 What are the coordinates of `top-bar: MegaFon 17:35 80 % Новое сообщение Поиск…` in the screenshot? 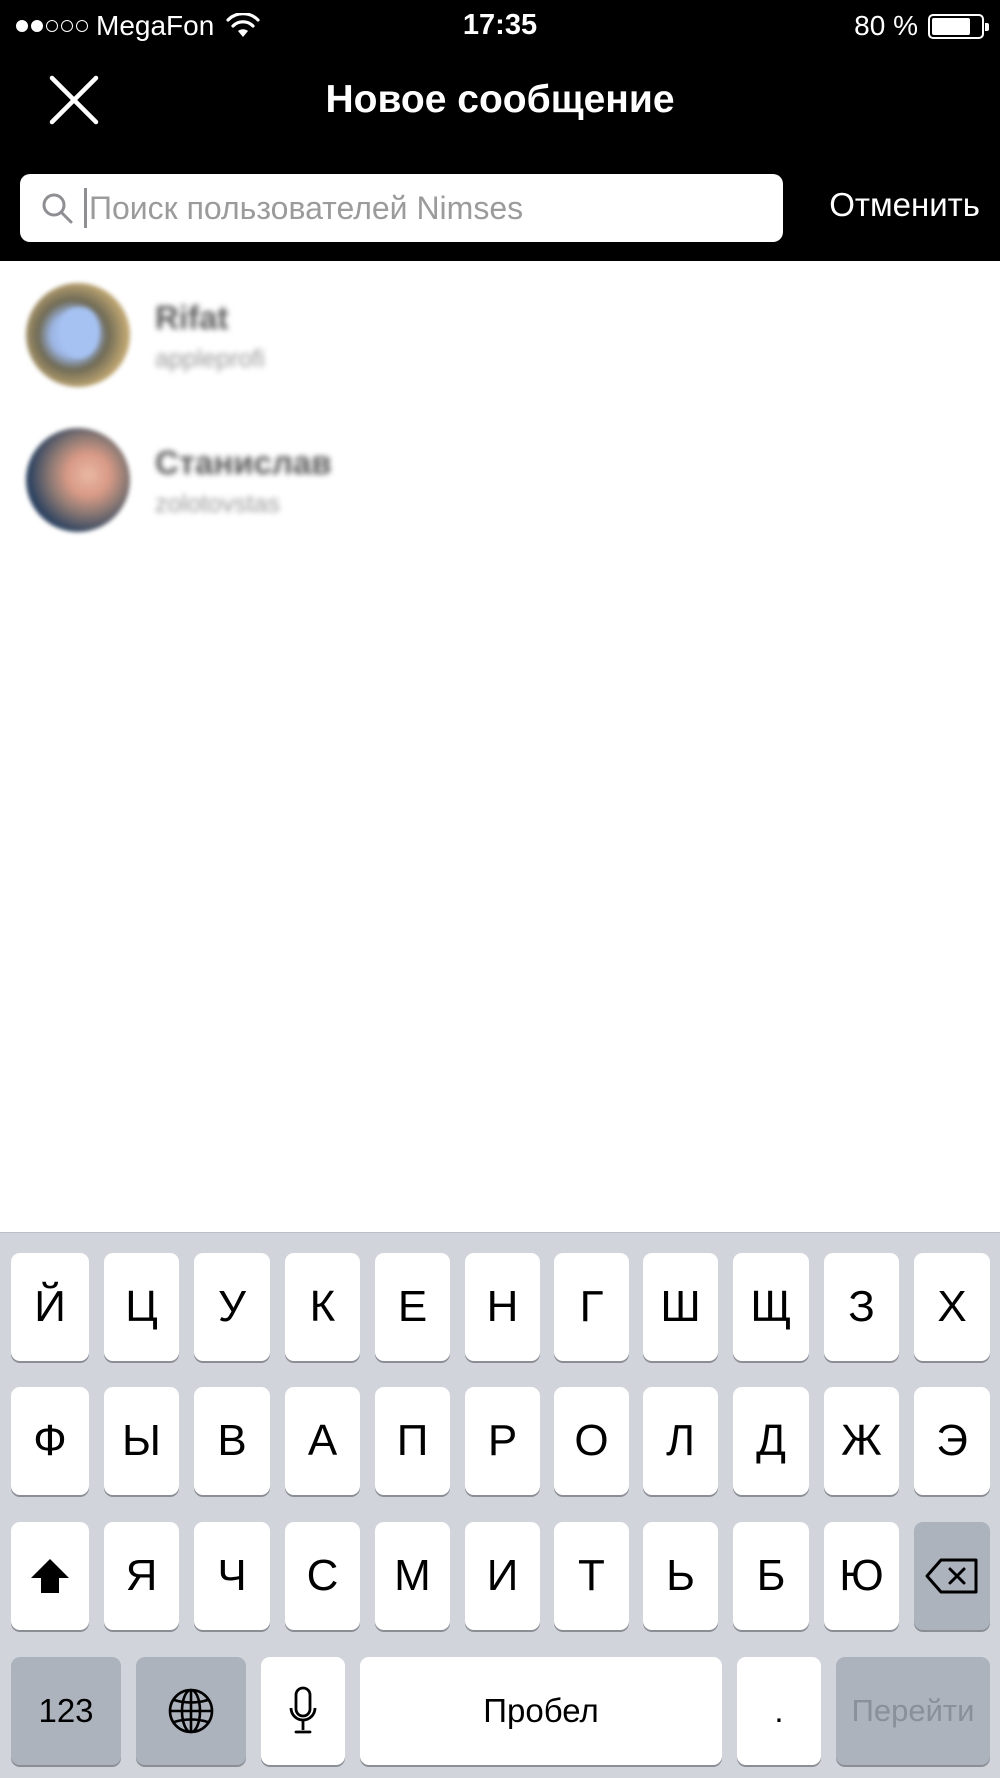 It's located at (500, 130).